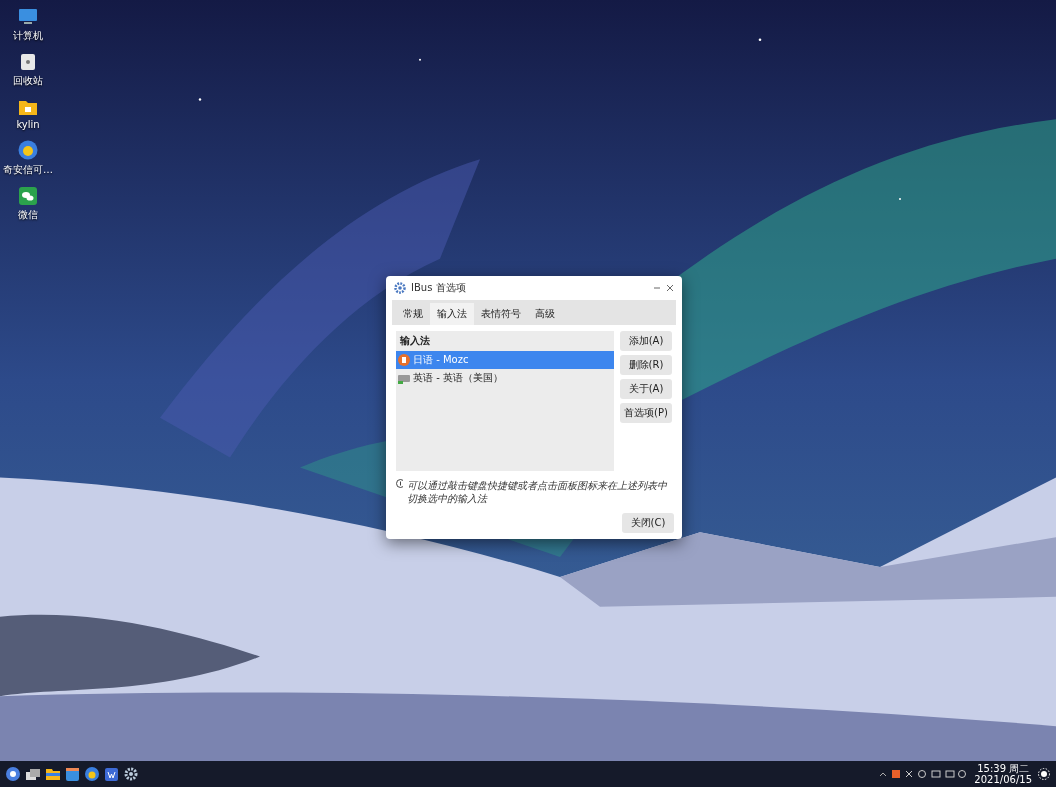  I want to click on chat-icon, so click(28, 196).